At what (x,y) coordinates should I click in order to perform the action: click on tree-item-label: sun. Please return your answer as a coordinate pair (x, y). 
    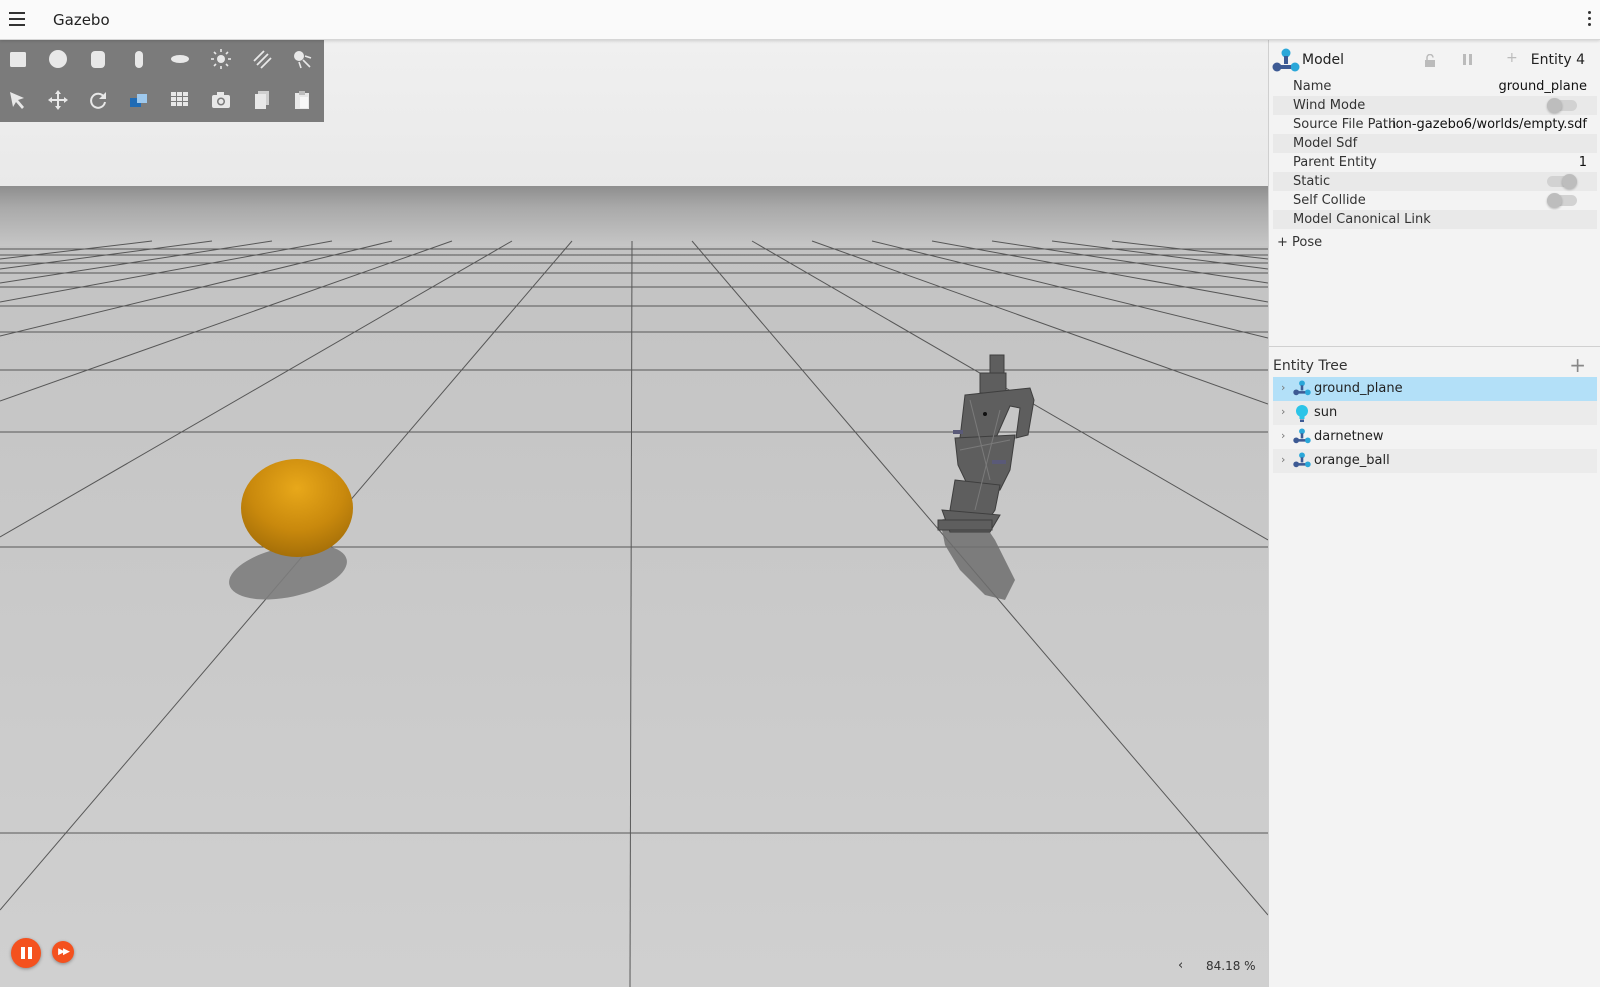
    Looking at the image, I should click on (1326, 412).